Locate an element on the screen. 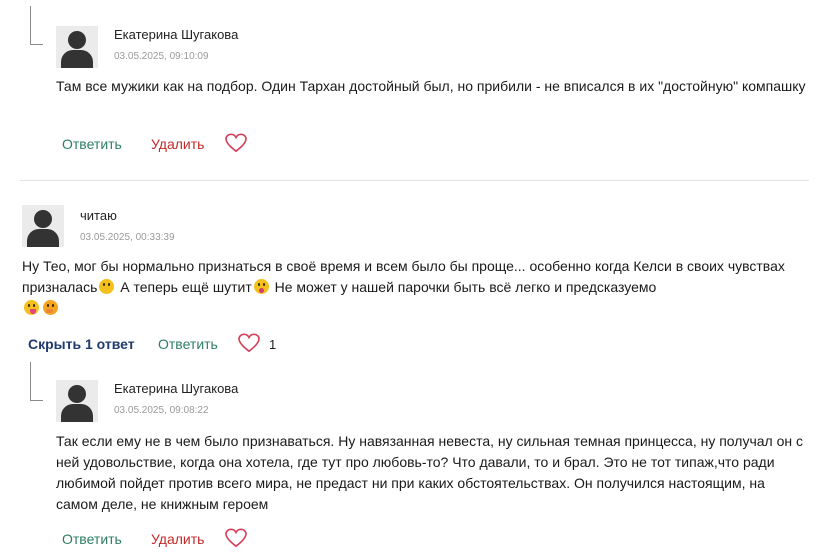 The image size is (833, 560). hide-replies-button: Скрыть 1 ответ is located at coordinates (81, 344).